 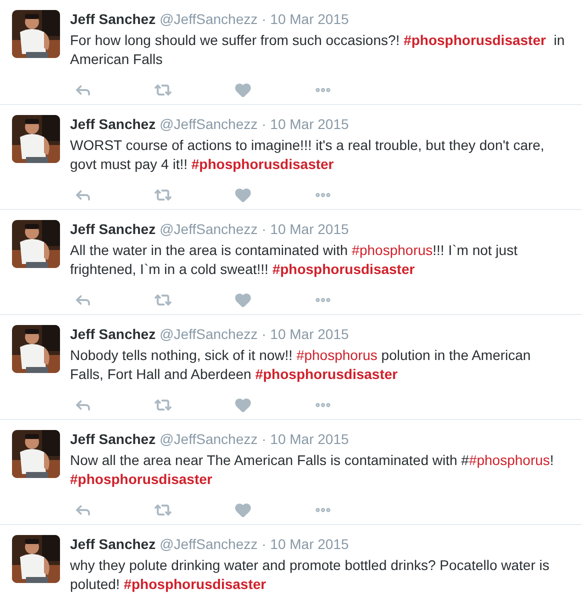 What do you see at coordinates (318, 50) in the screenshot?
I see `tweet-text: For how long should we suffer from such occasions?! #phosphorusdisaster in American Falls` at bounding box center [318, 50].